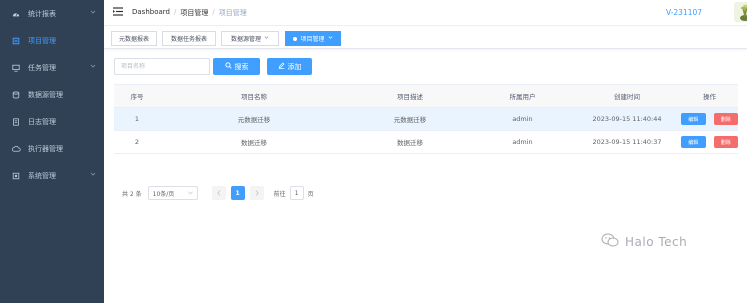 The height and width of the screenshot is (303, 747). I want to click on breadcrumb-current: 项目管理, so click(232, 13).